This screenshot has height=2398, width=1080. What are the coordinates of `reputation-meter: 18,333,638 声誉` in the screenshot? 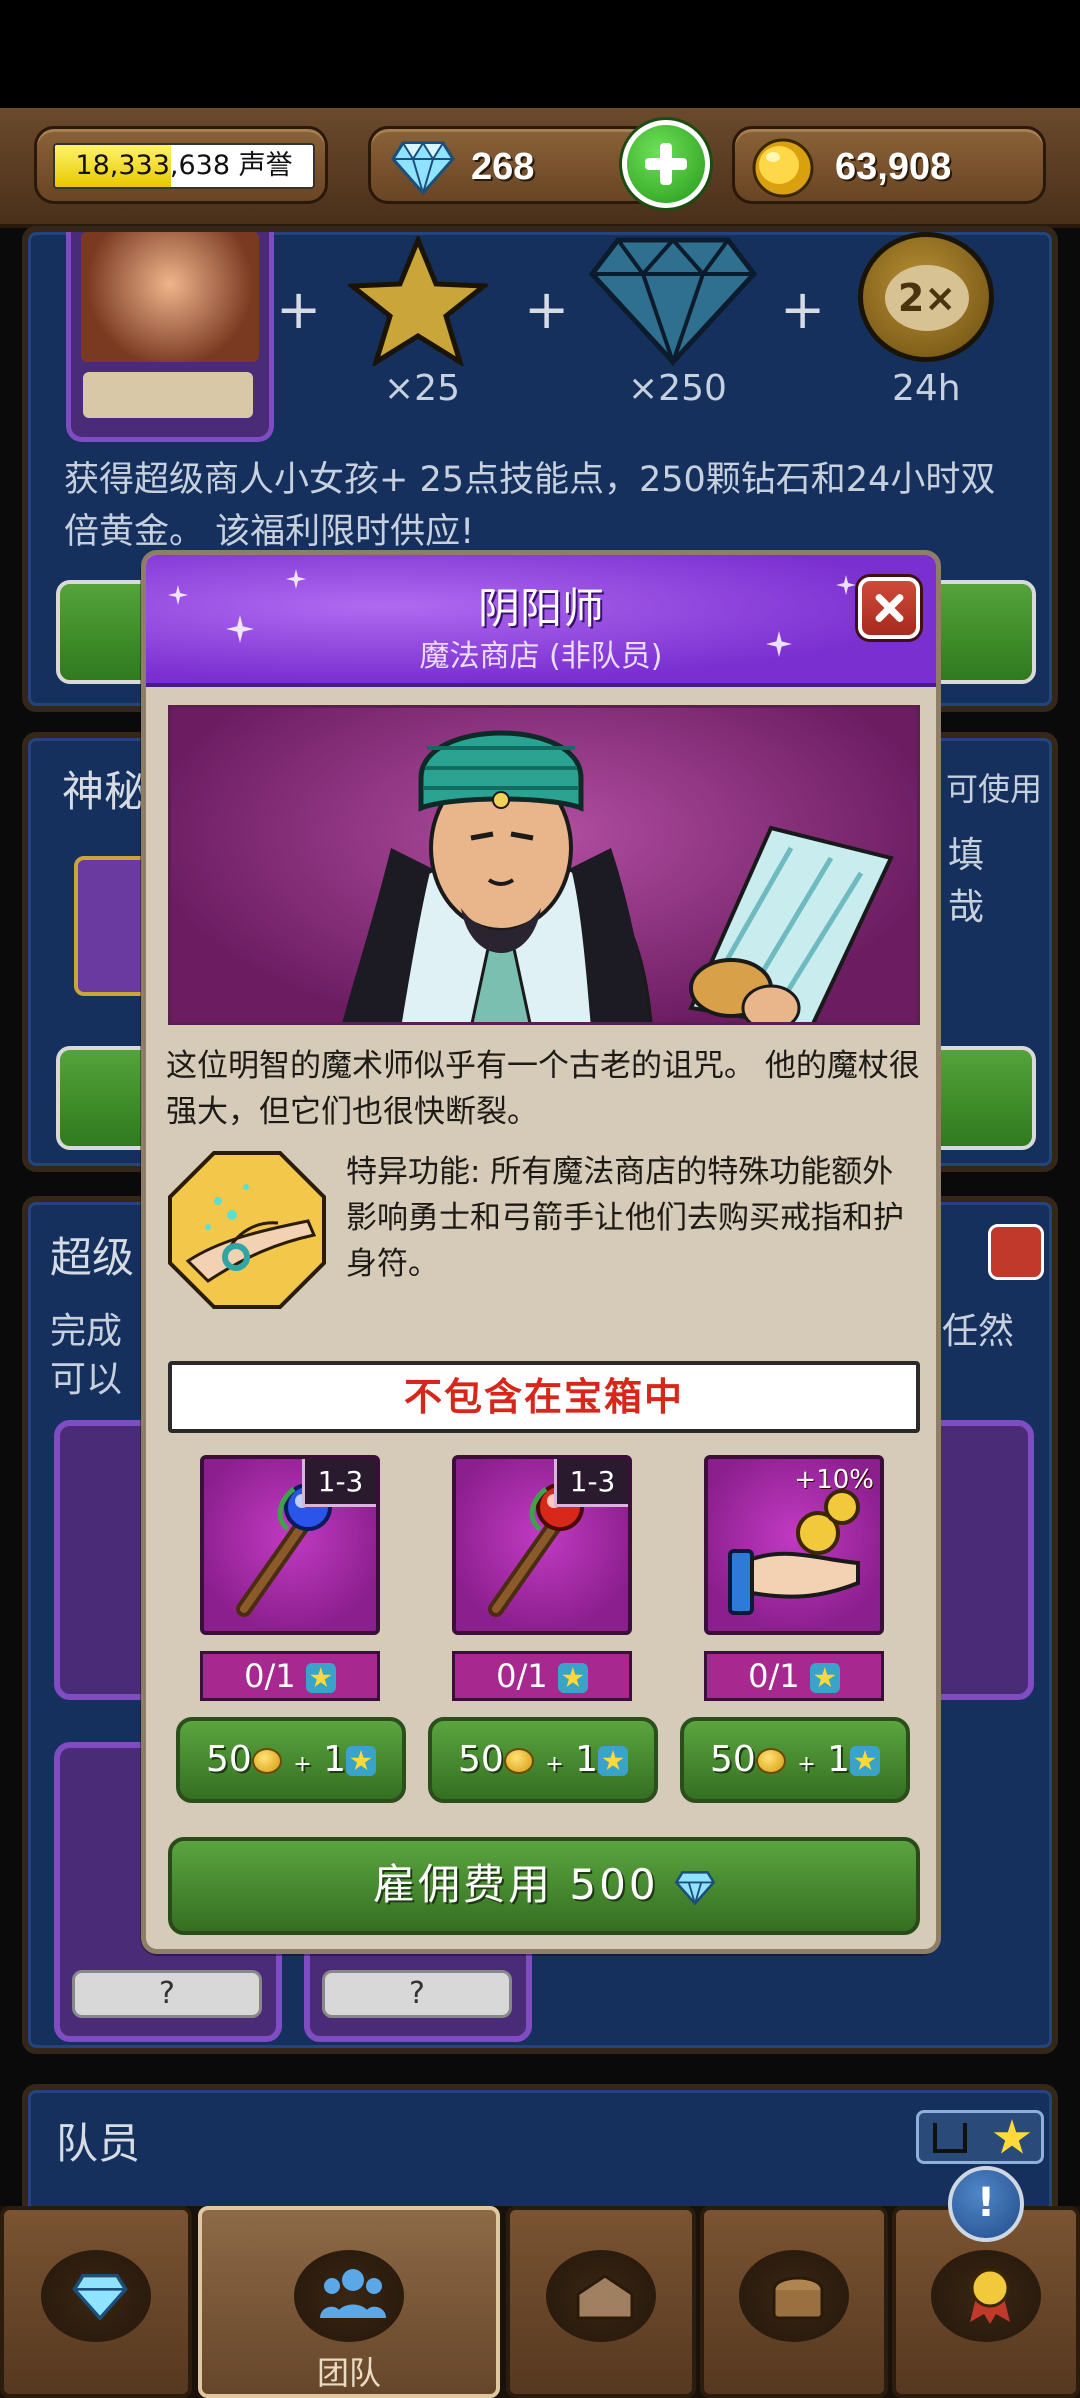 It's located at (184, 166).